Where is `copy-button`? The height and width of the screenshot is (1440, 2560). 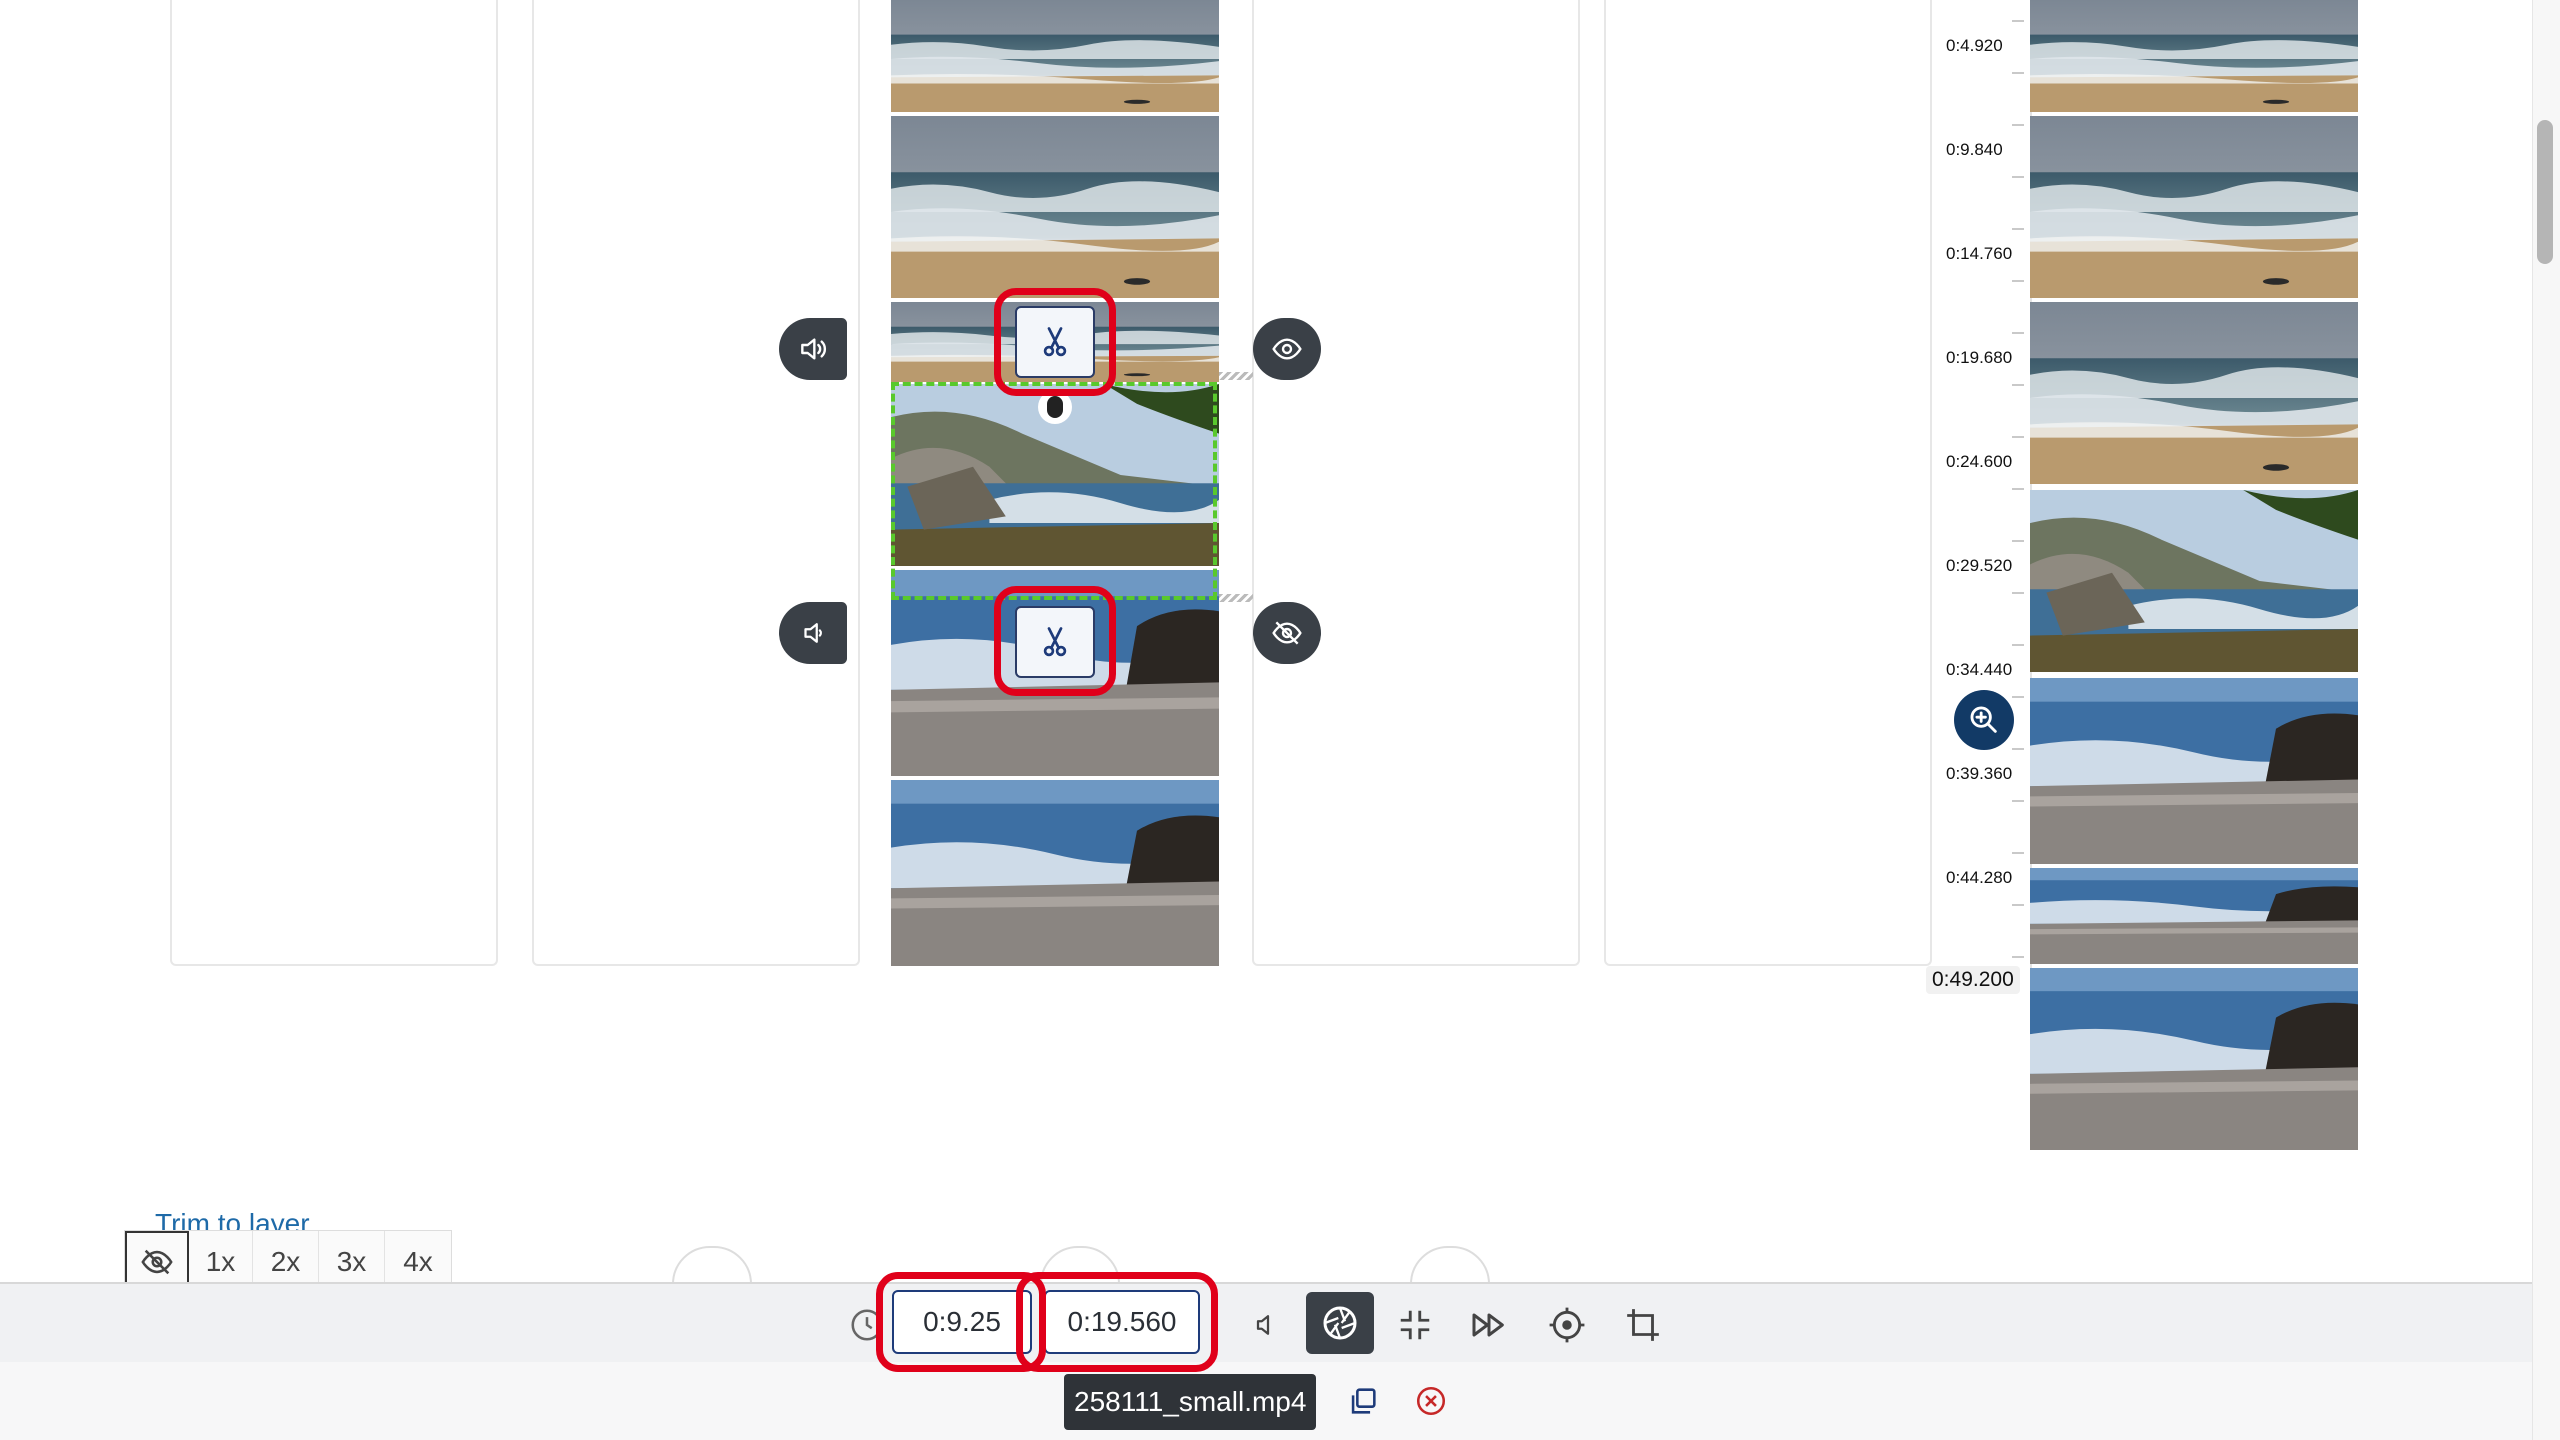
copy-button is located at coordinates (1364, 1402).